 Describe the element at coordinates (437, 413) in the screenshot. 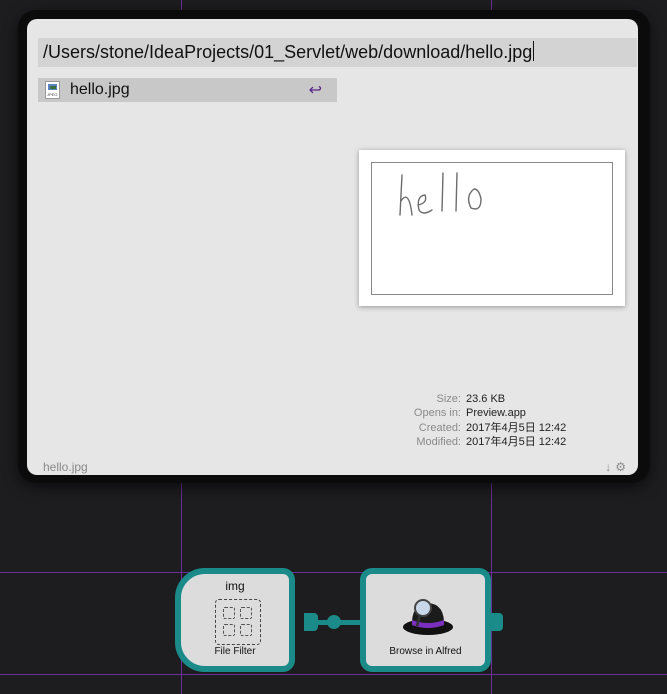

I see `meta-opens-in-label: Opens in:` at that location.